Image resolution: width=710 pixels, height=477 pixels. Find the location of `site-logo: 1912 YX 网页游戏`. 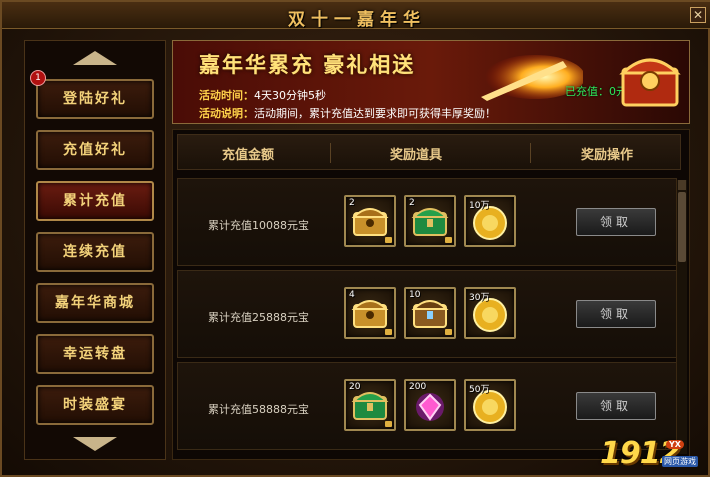

site-logo: 1912 YX 网页游戏 is located at coordinates (655, 453).